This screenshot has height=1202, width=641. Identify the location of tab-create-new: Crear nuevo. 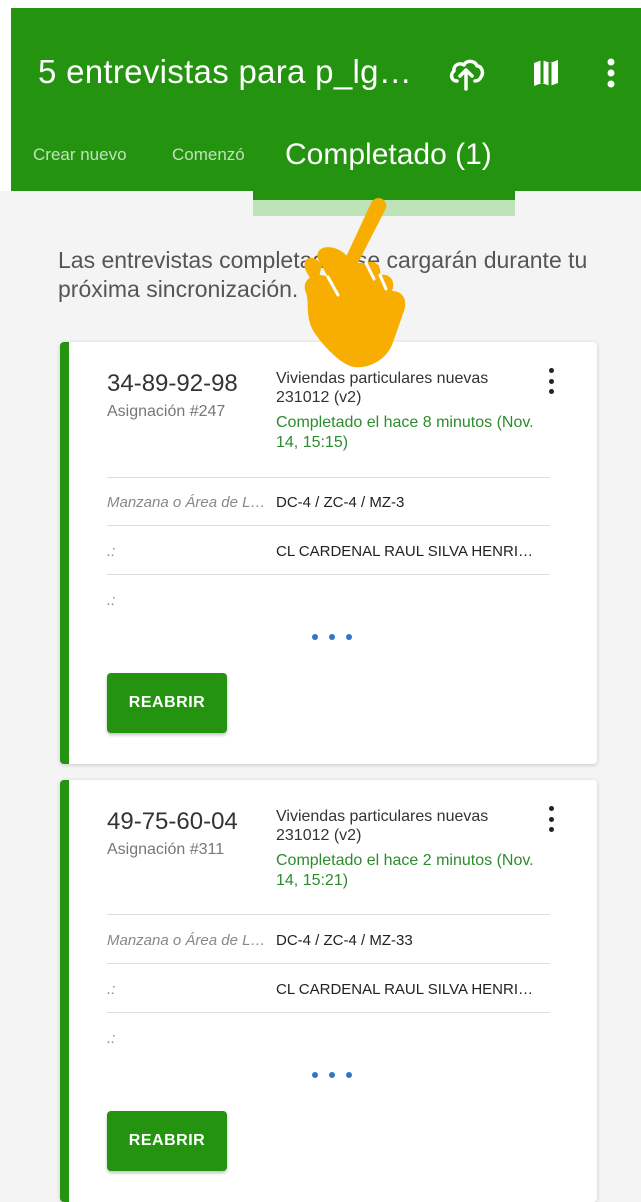
(80, 155).